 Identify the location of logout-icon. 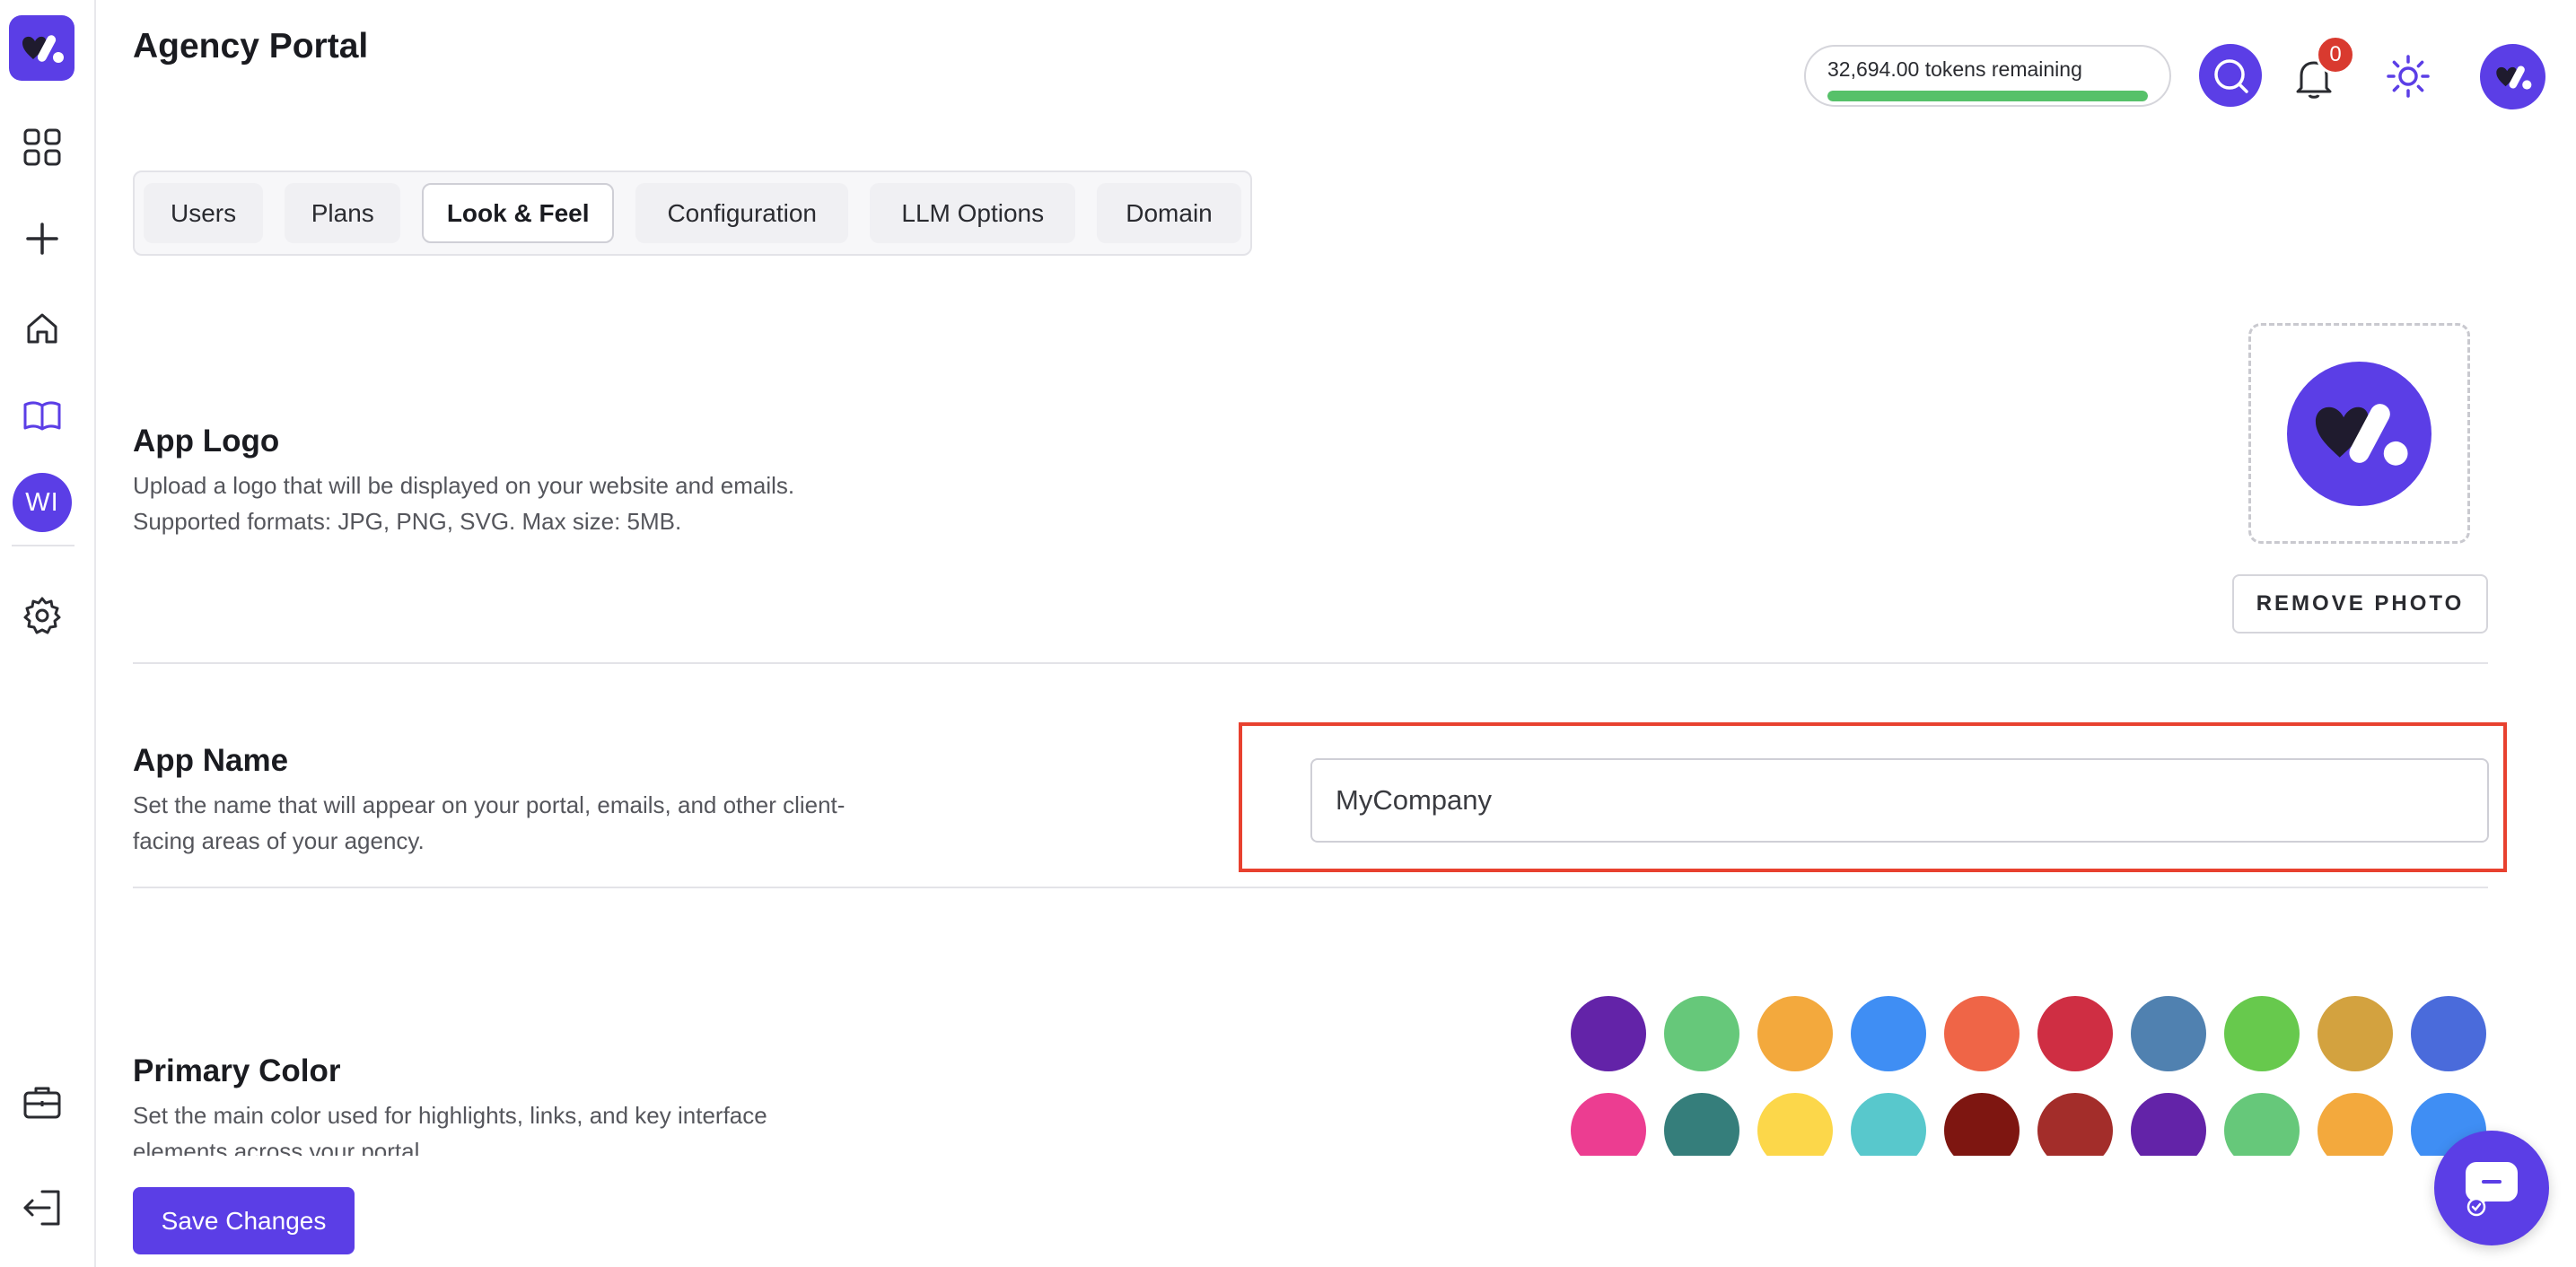
(42, 1208).